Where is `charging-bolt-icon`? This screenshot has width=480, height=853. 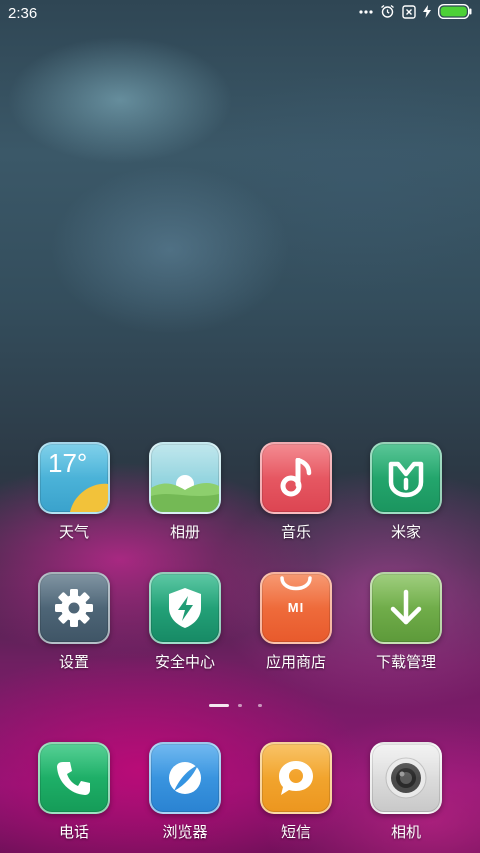 charging-bolt-icon is located at coordinates (427, 11).